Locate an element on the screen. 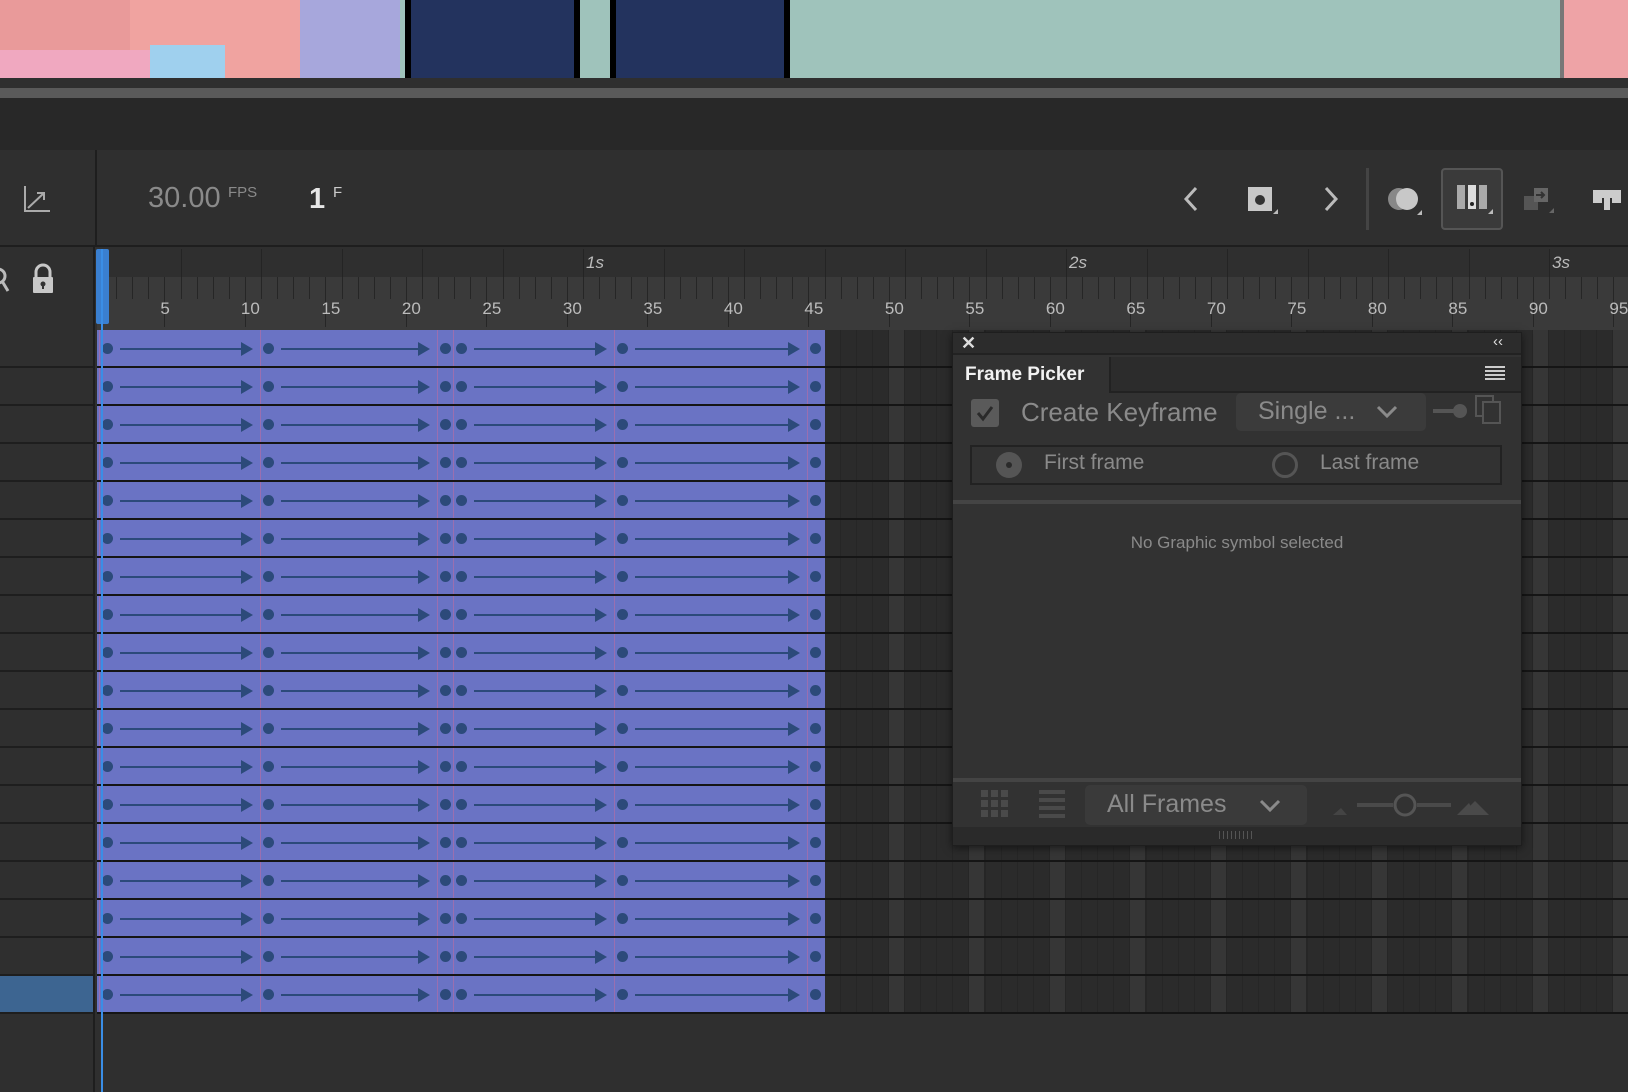 Image resolution: width=1628 pixels, height=1092 pixels. playhead is located at coordinates (102, 670).